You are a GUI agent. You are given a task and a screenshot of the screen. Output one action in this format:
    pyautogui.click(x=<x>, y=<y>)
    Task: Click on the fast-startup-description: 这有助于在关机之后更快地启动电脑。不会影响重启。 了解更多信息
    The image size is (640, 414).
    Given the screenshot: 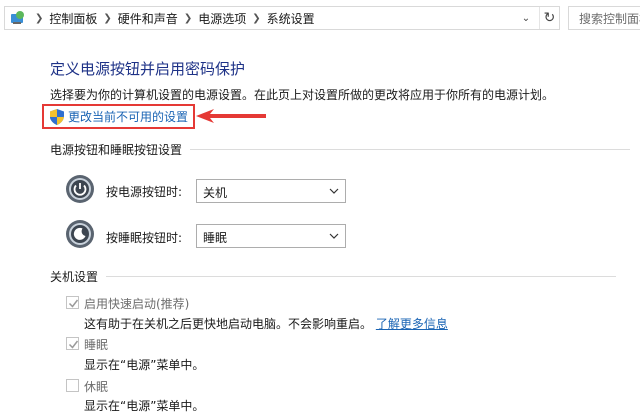 What is the action you would take?
    pyautogui.click(x=266, y=323)
    